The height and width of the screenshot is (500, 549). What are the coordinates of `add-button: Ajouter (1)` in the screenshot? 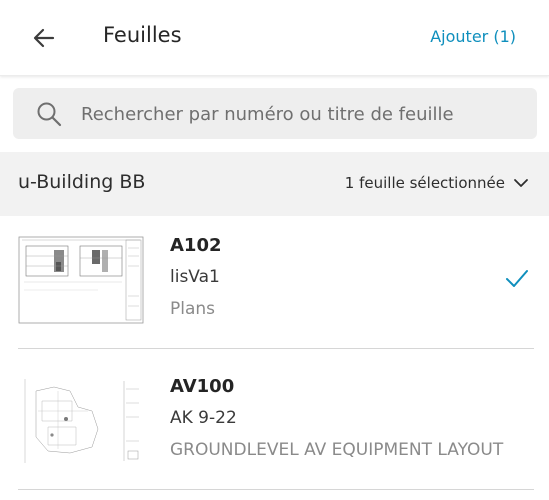 It's located at (473, 36).